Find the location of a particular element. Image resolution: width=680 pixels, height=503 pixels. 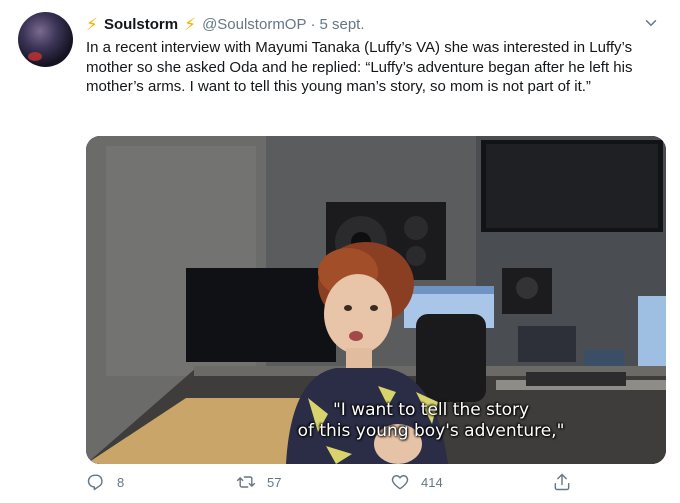

video-subtitle-line2: of this young boy's adventure," is located at coordinates (431, 431).